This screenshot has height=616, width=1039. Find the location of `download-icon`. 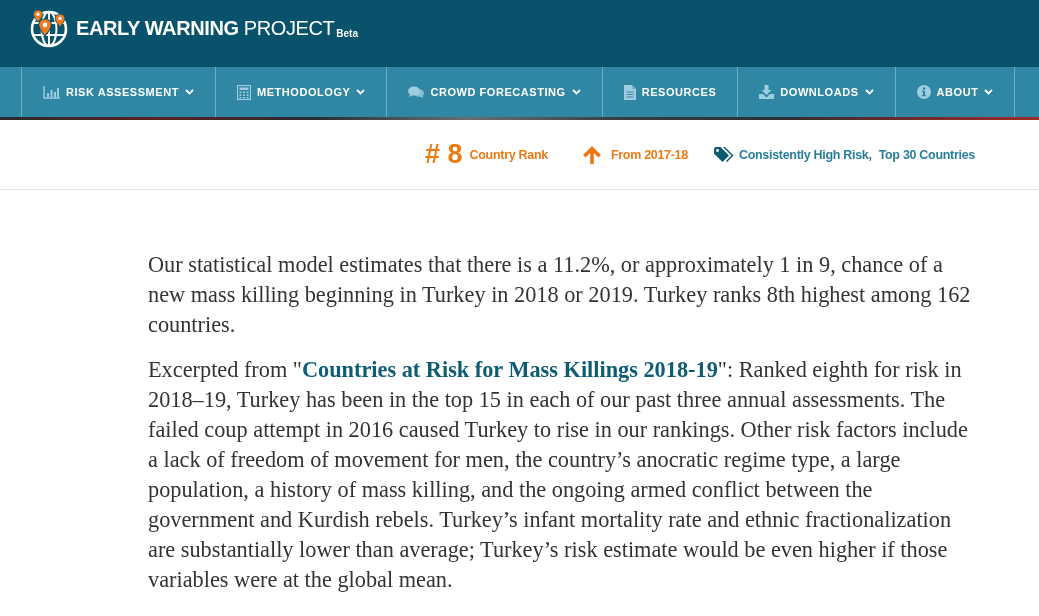

download-icon is located at coordinates (767, 92).